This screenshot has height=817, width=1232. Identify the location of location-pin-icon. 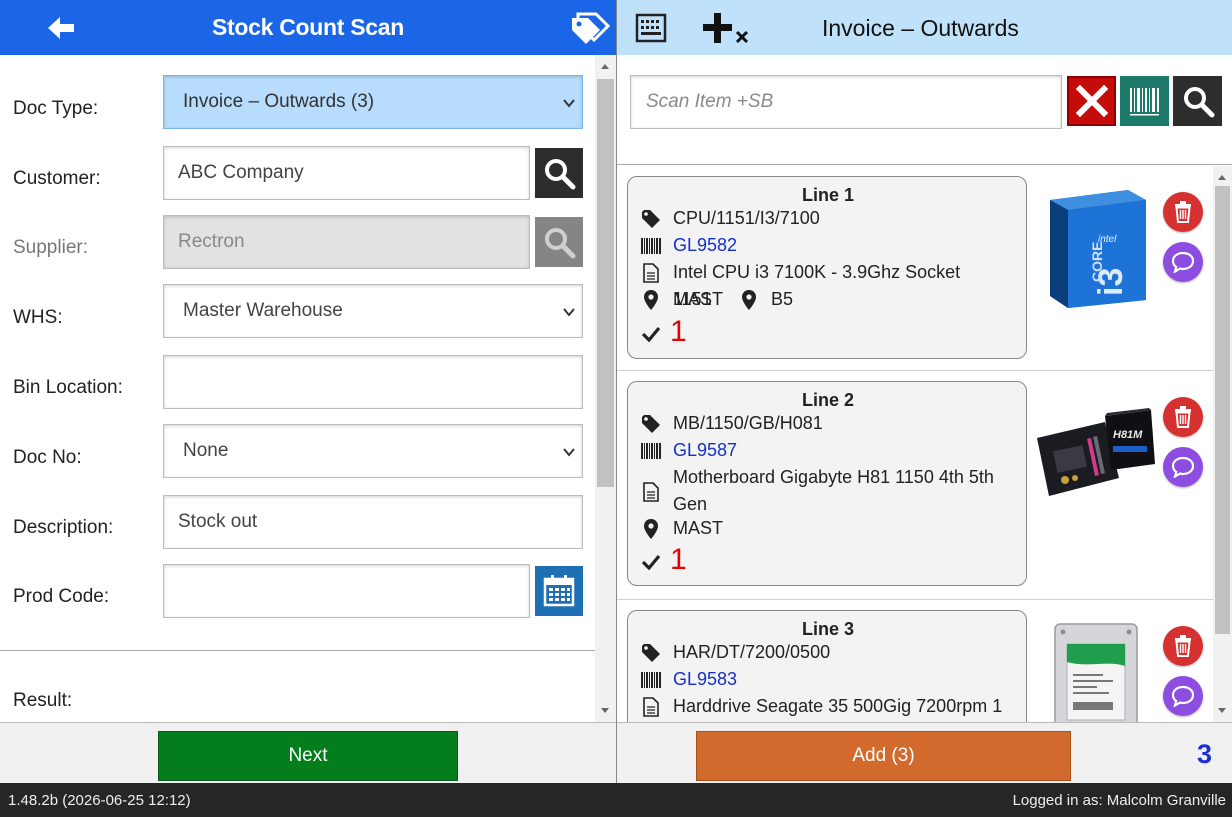
(651, 528).